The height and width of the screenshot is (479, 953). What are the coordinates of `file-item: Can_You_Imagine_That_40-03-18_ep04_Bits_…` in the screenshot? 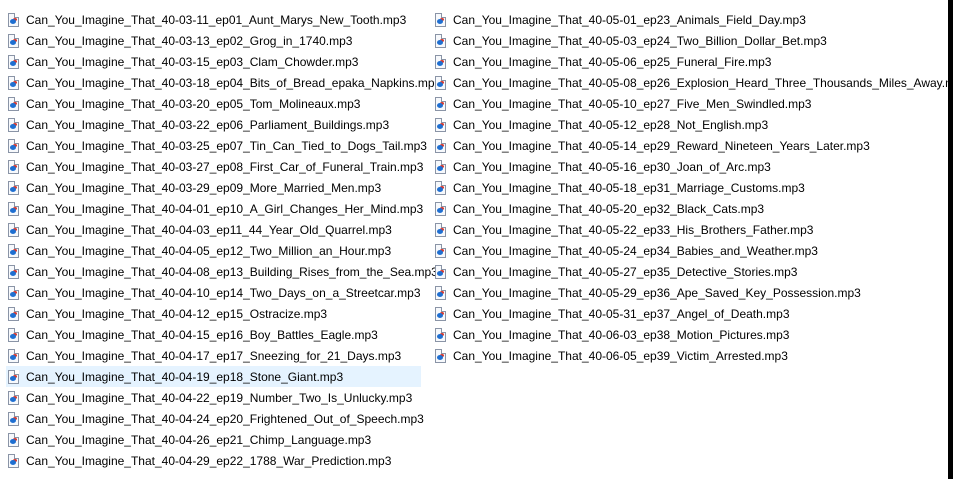 It's located at (223, 82).